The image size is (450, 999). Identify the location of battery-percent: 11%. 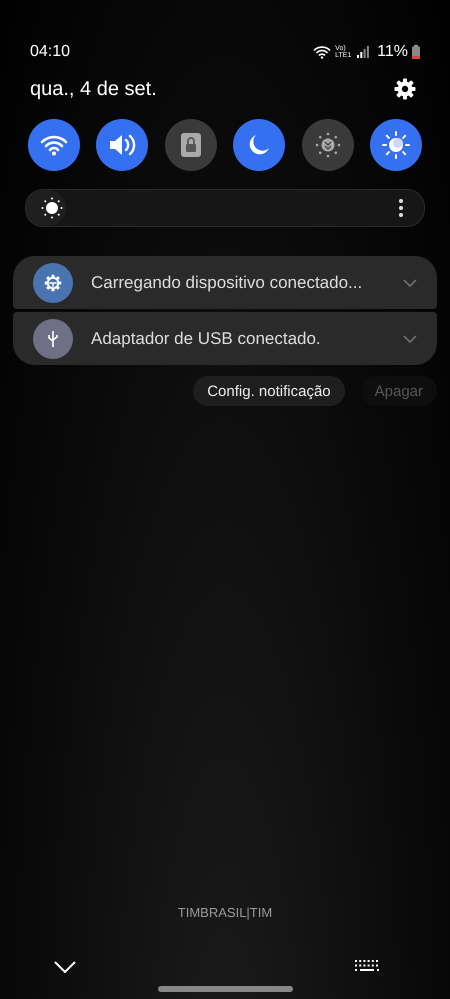
(392, 52).